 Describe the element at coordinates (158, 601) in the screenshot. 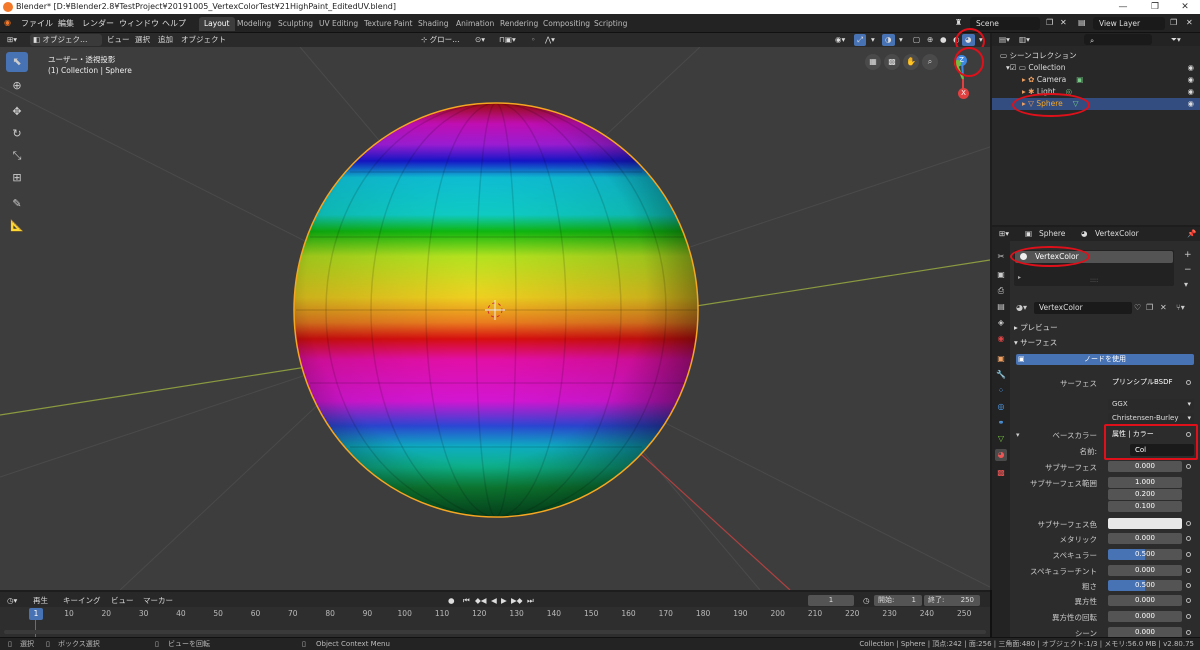

I see `menu-marker: マーカー` at that location.